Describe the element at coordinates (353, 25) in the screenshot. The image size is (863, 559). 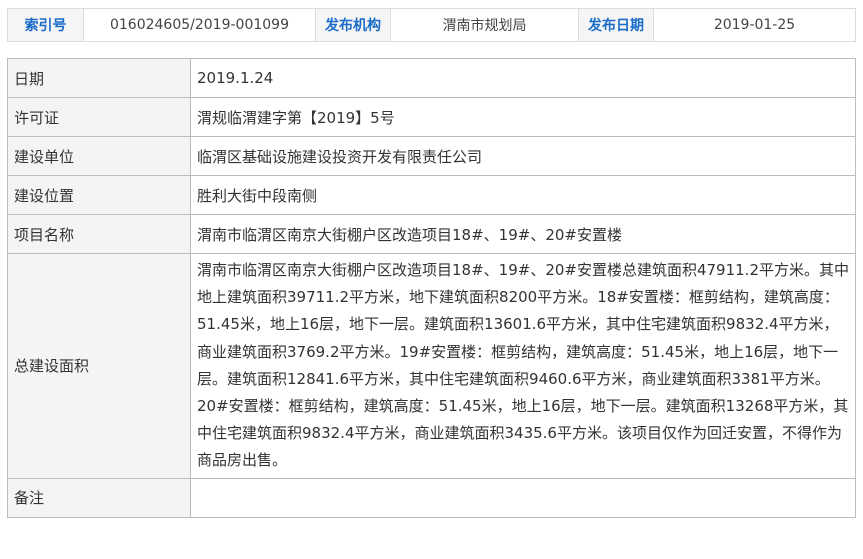
I see `publisher-label: 发布机构` at that location.